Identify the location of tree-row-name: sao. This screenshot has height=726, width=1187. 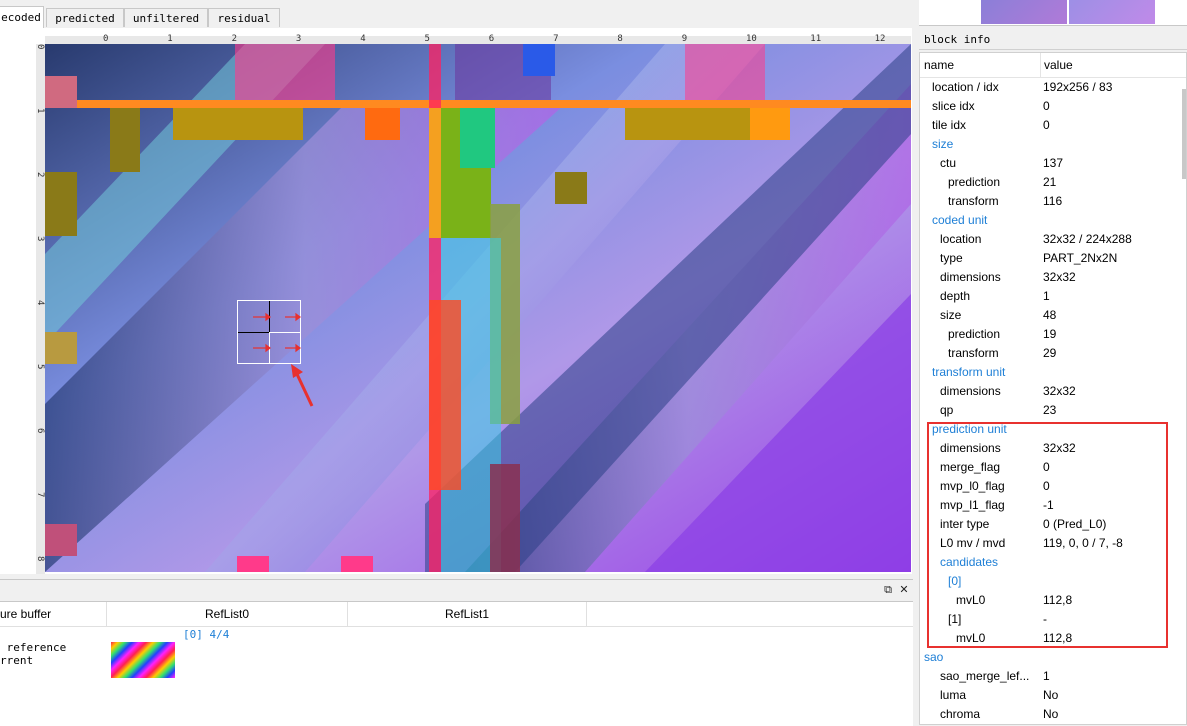
(934, 657).